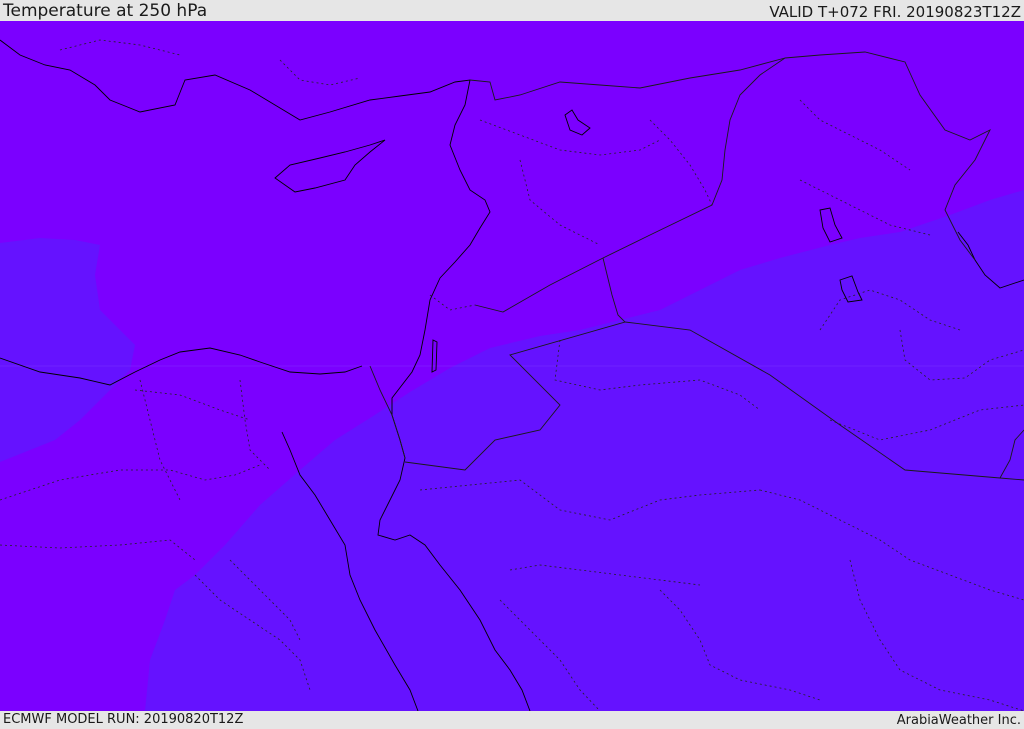 This screenshot has height=729, width=1024. I want to click on model-run-label: ECMWF MODEL RUN: 20190820T12Z, so click(123, 719).